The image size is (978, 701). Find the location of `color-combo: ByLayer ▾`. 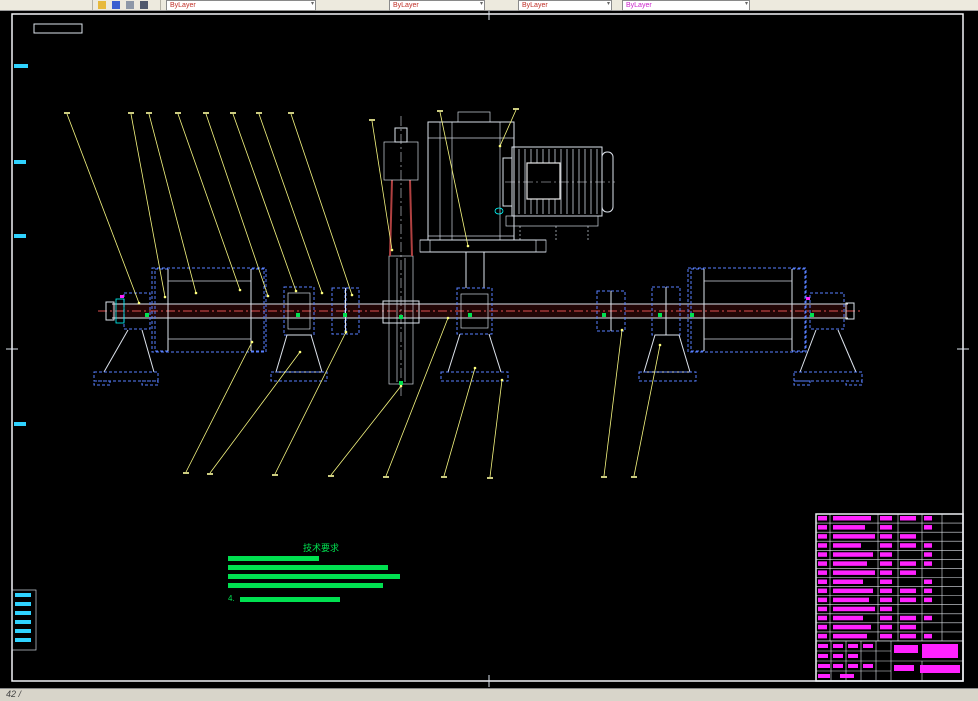

color-combo: ByLayer ▾ is located at coordinates (241, 5).